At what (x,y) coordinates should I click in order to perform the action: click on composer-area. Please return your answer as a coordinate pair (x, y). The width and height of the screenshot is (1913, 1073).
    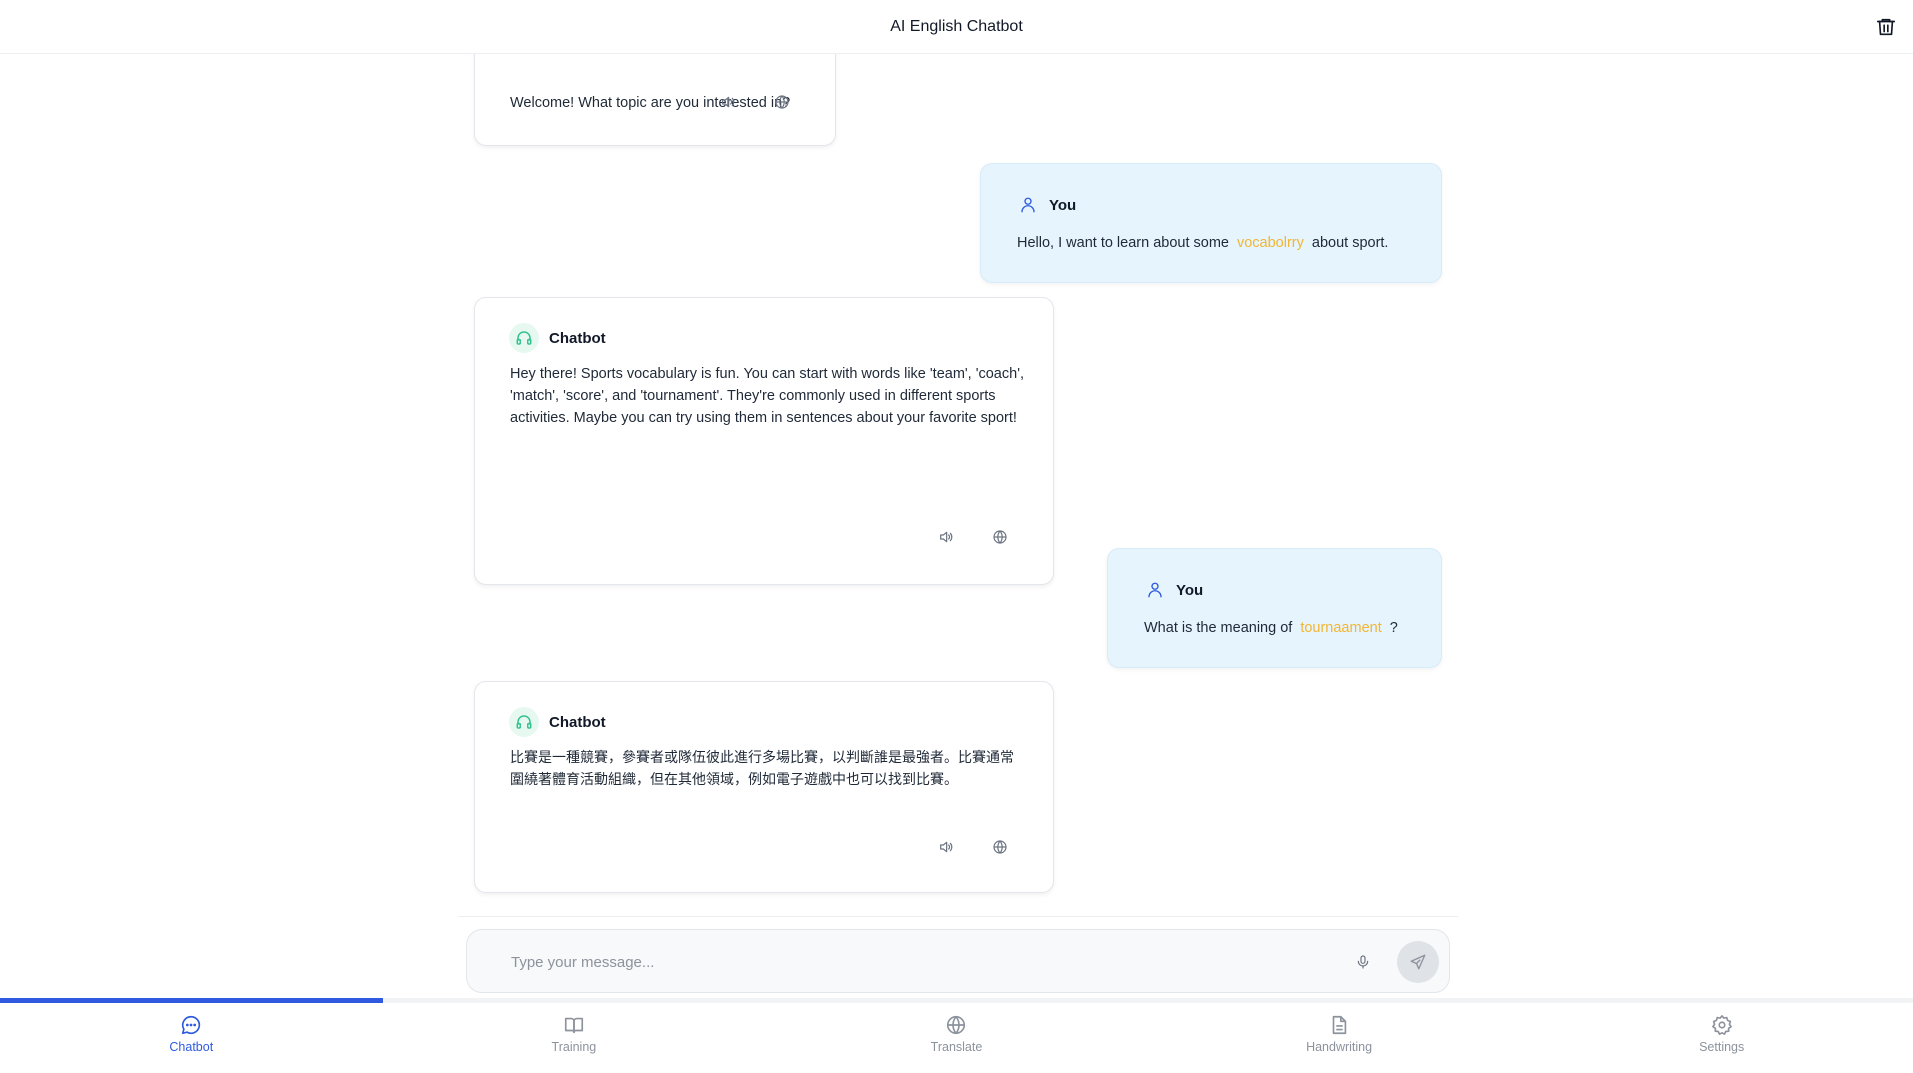
    Looking at the image, I should click on (958, 957).